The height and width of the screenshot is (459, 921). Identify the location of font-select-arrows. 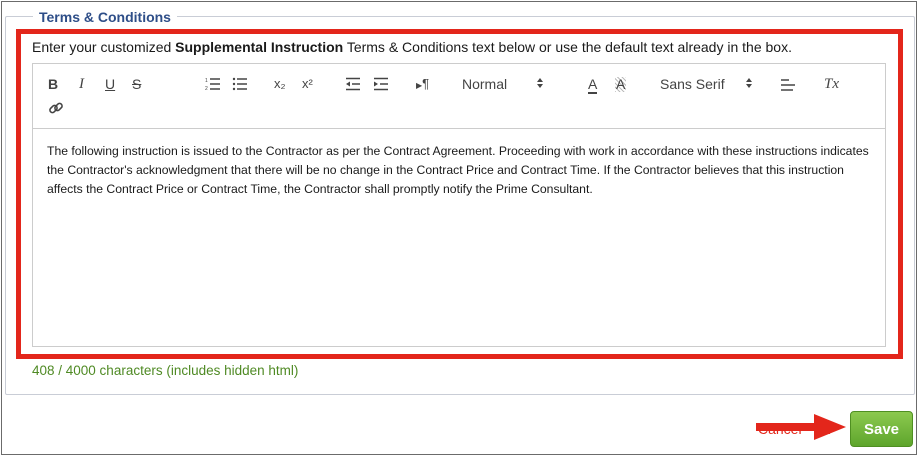
(749, 83).